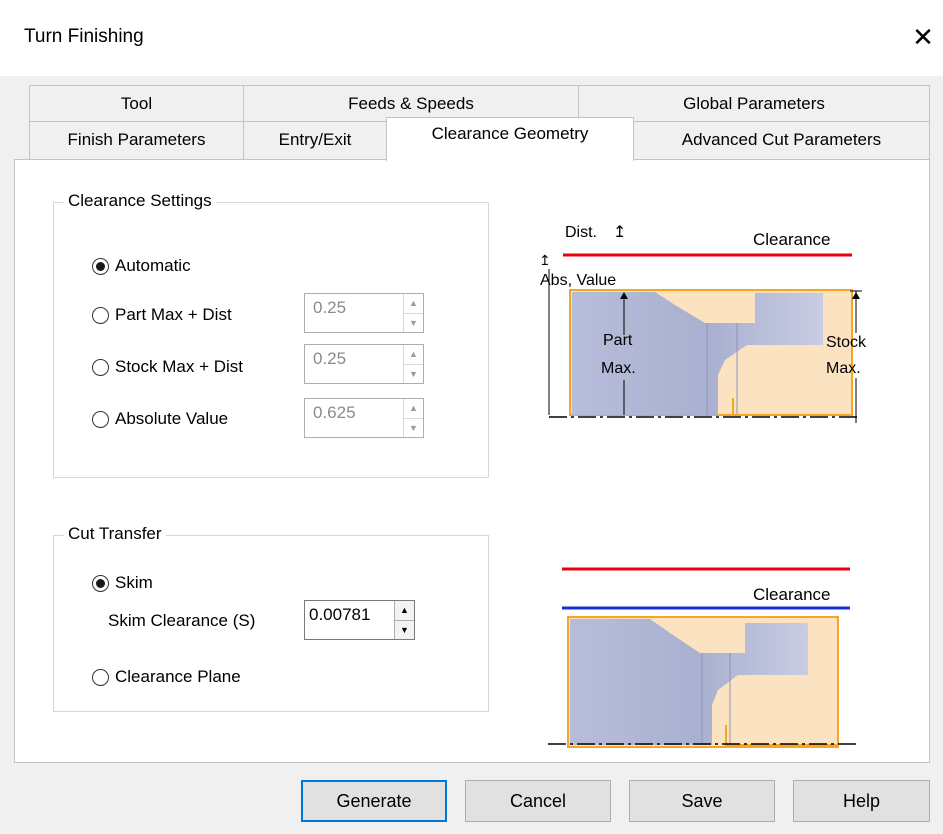  I want to click on window-title: Turn Finishing, so click(84, 36).